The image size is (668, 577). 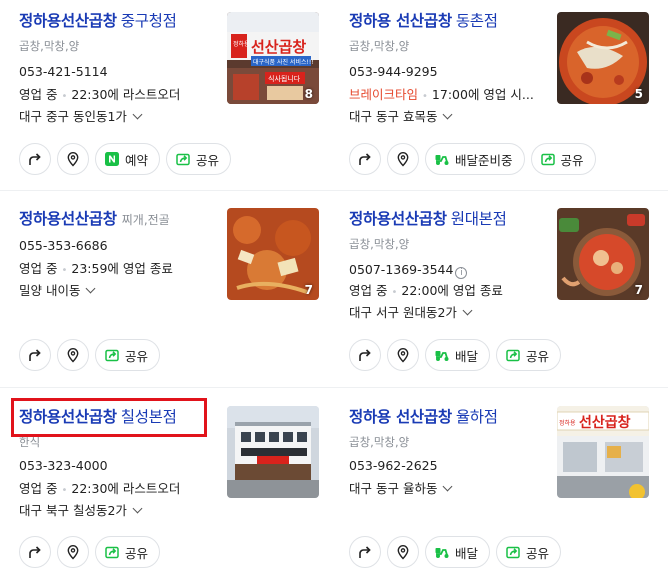 I want to click on svg-text: 정하용, so click(x=567, y=423).